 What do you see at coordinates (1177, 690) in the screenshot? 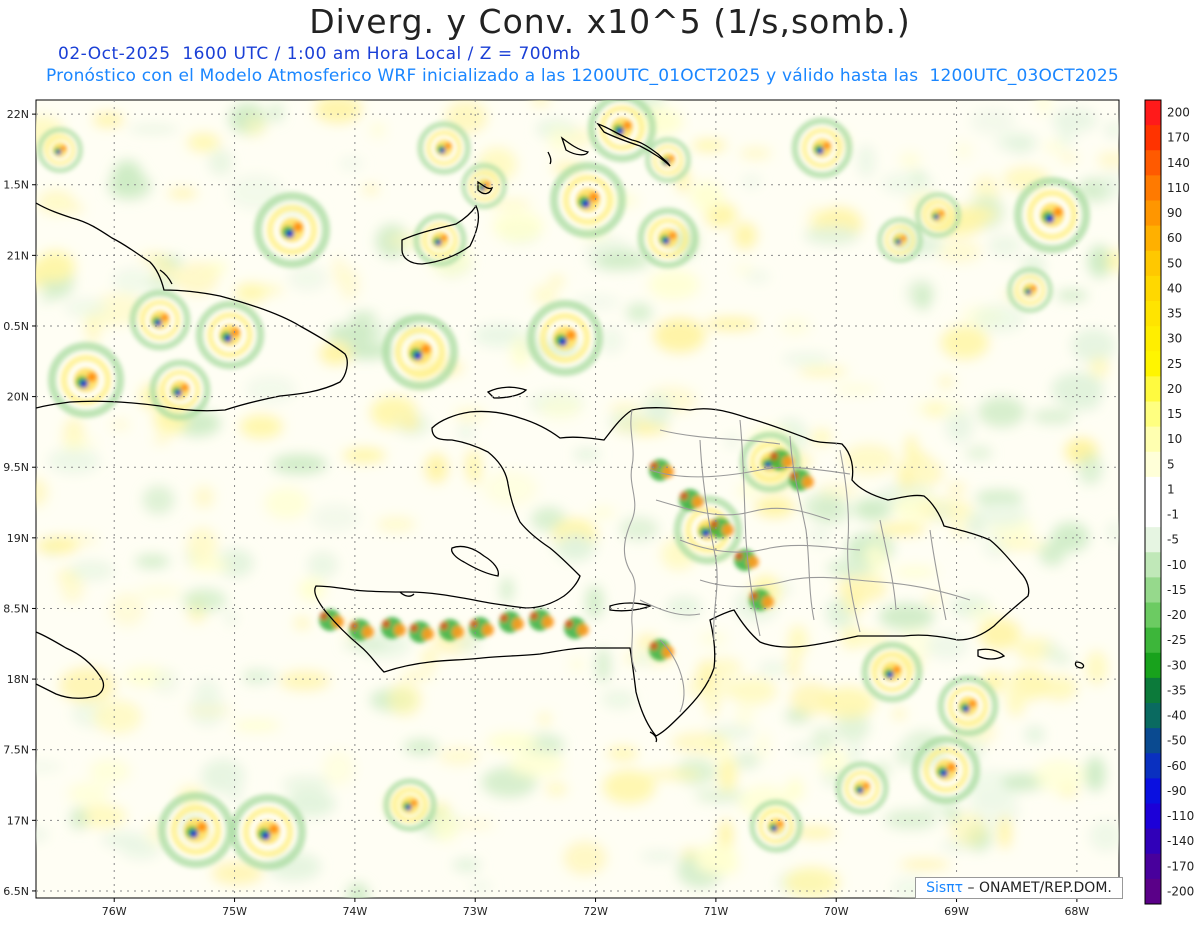
I see `colorbar-label: -35` at bounding box center [1177, 690].